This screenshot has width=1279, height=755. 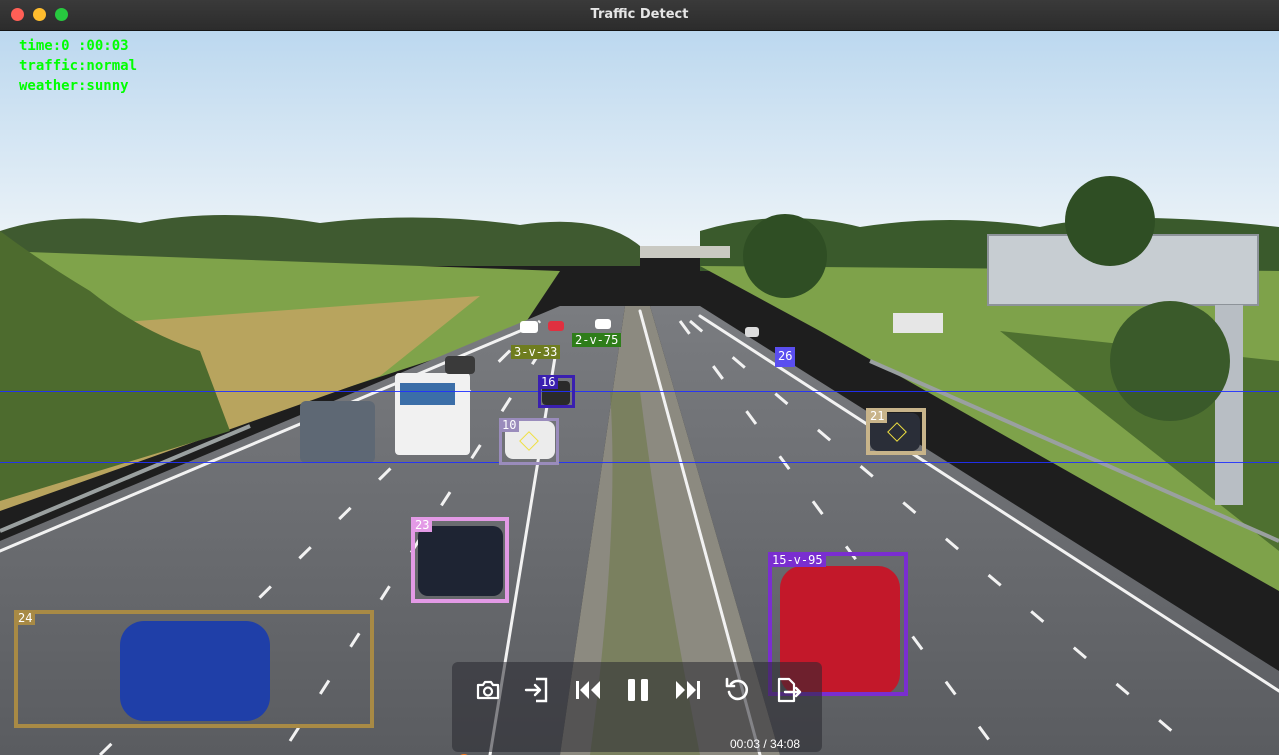 I want to click on counting-line-upper, so click(x=639, y=391).